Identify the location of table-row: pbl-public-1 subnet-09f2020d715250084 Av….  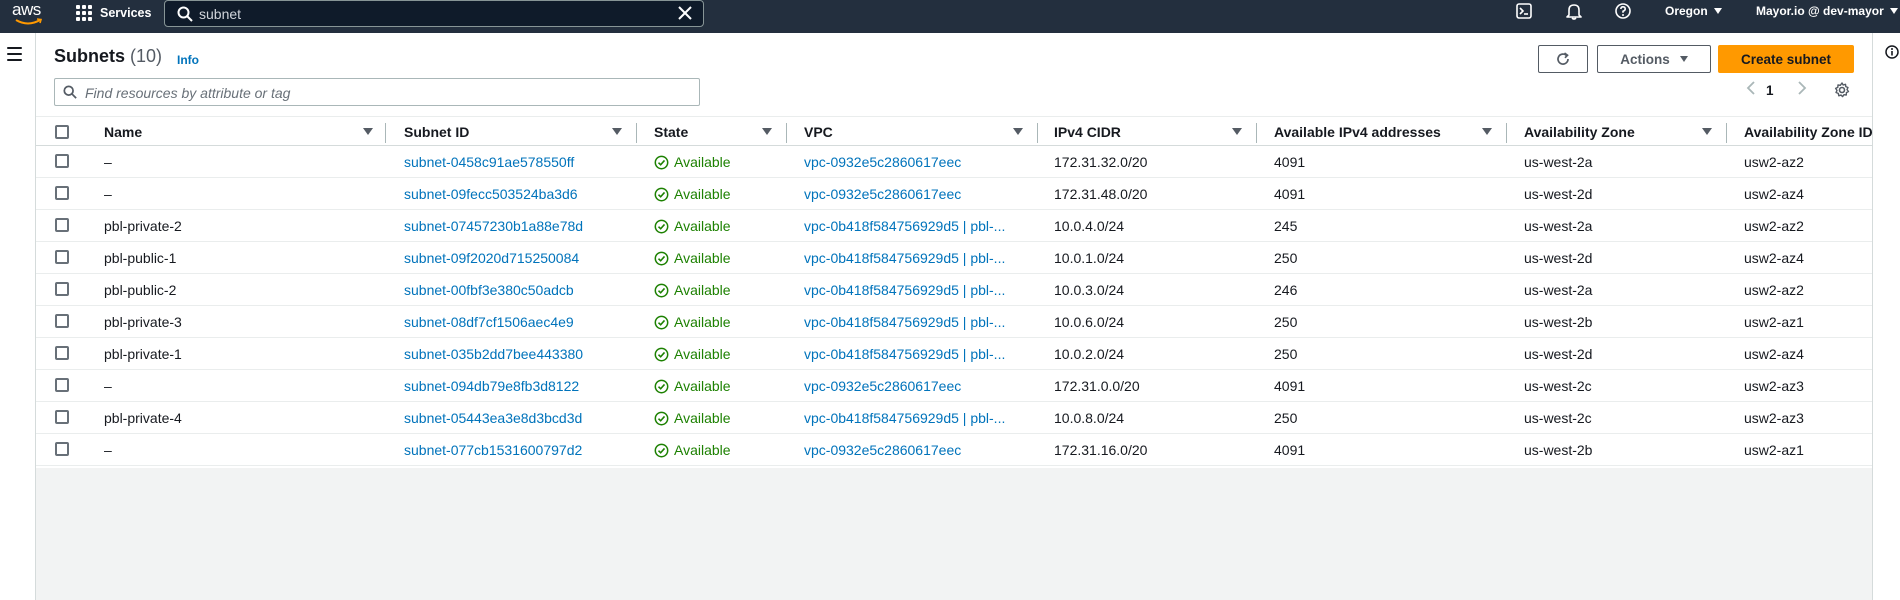
(954, 258).